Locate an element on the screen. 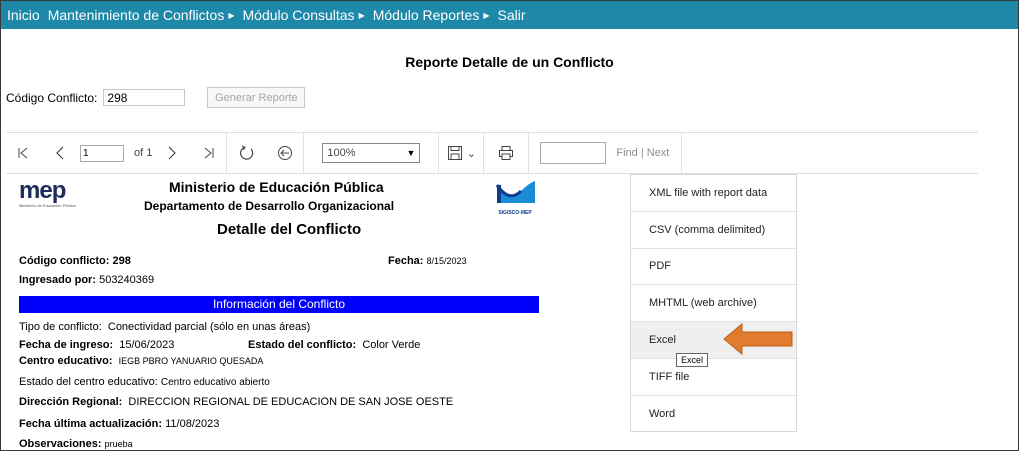  report-ministerio: Ministerio de Educación Pública is located at coordinates (276, 187).